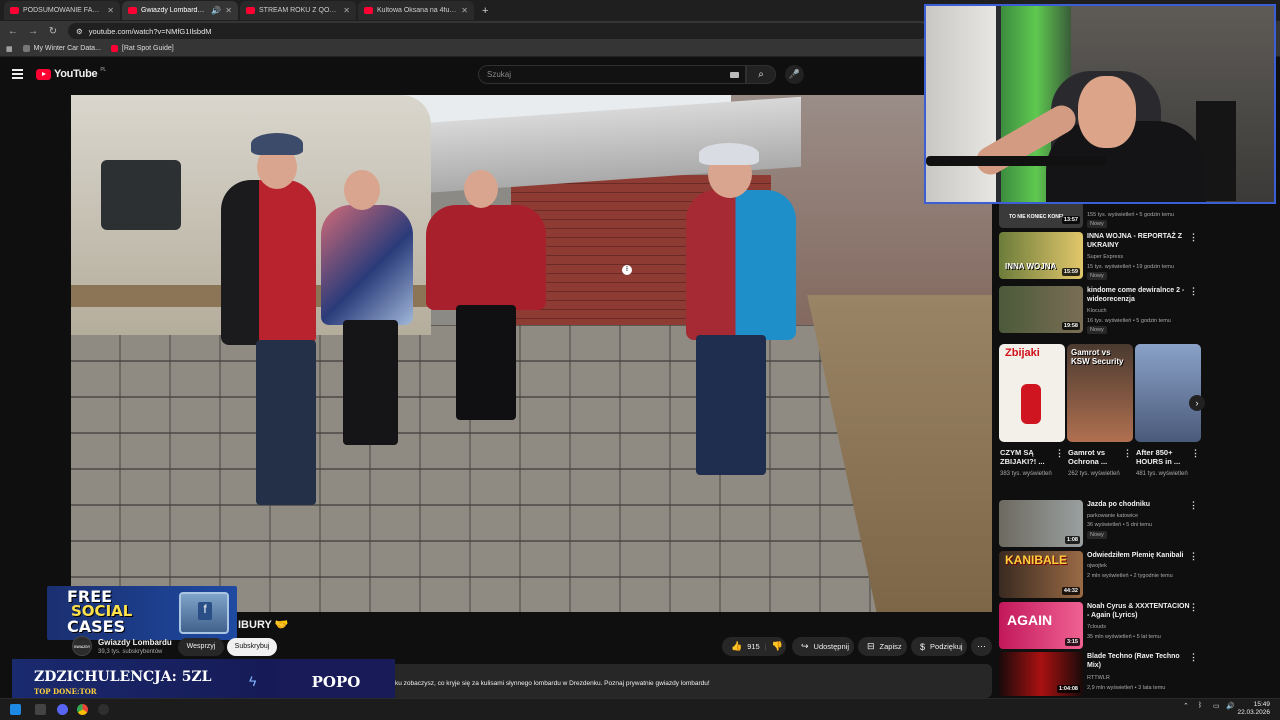 The image size is (1280, 720). What do you see at coordinates (882, 646) in the screenshot?
I see `save-button: ⊟ Zapisz` at bounding box center [882, 646].